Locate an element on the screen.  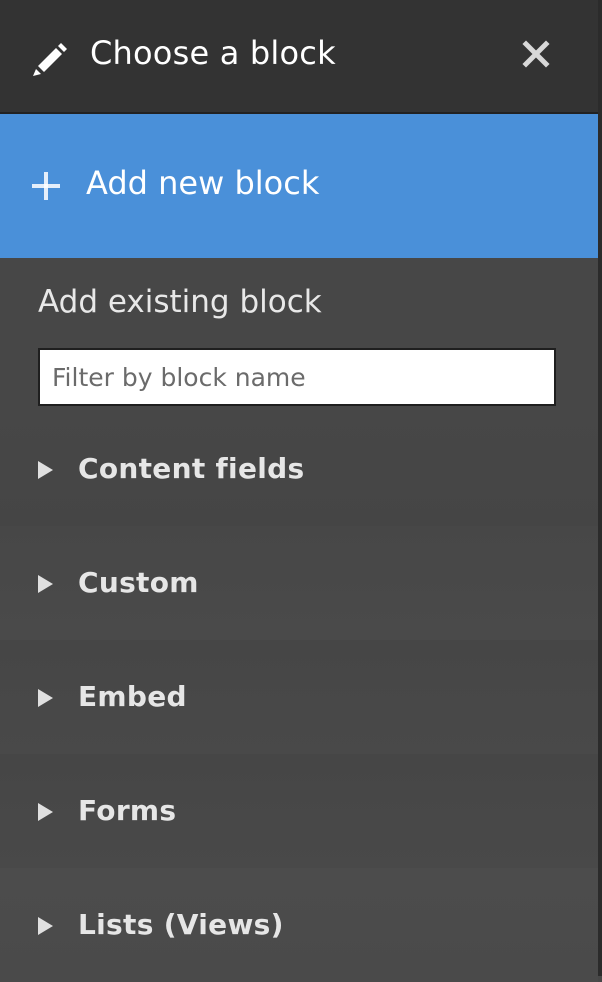
category-content-fields: Content fields is located at coordinates (299, 469).